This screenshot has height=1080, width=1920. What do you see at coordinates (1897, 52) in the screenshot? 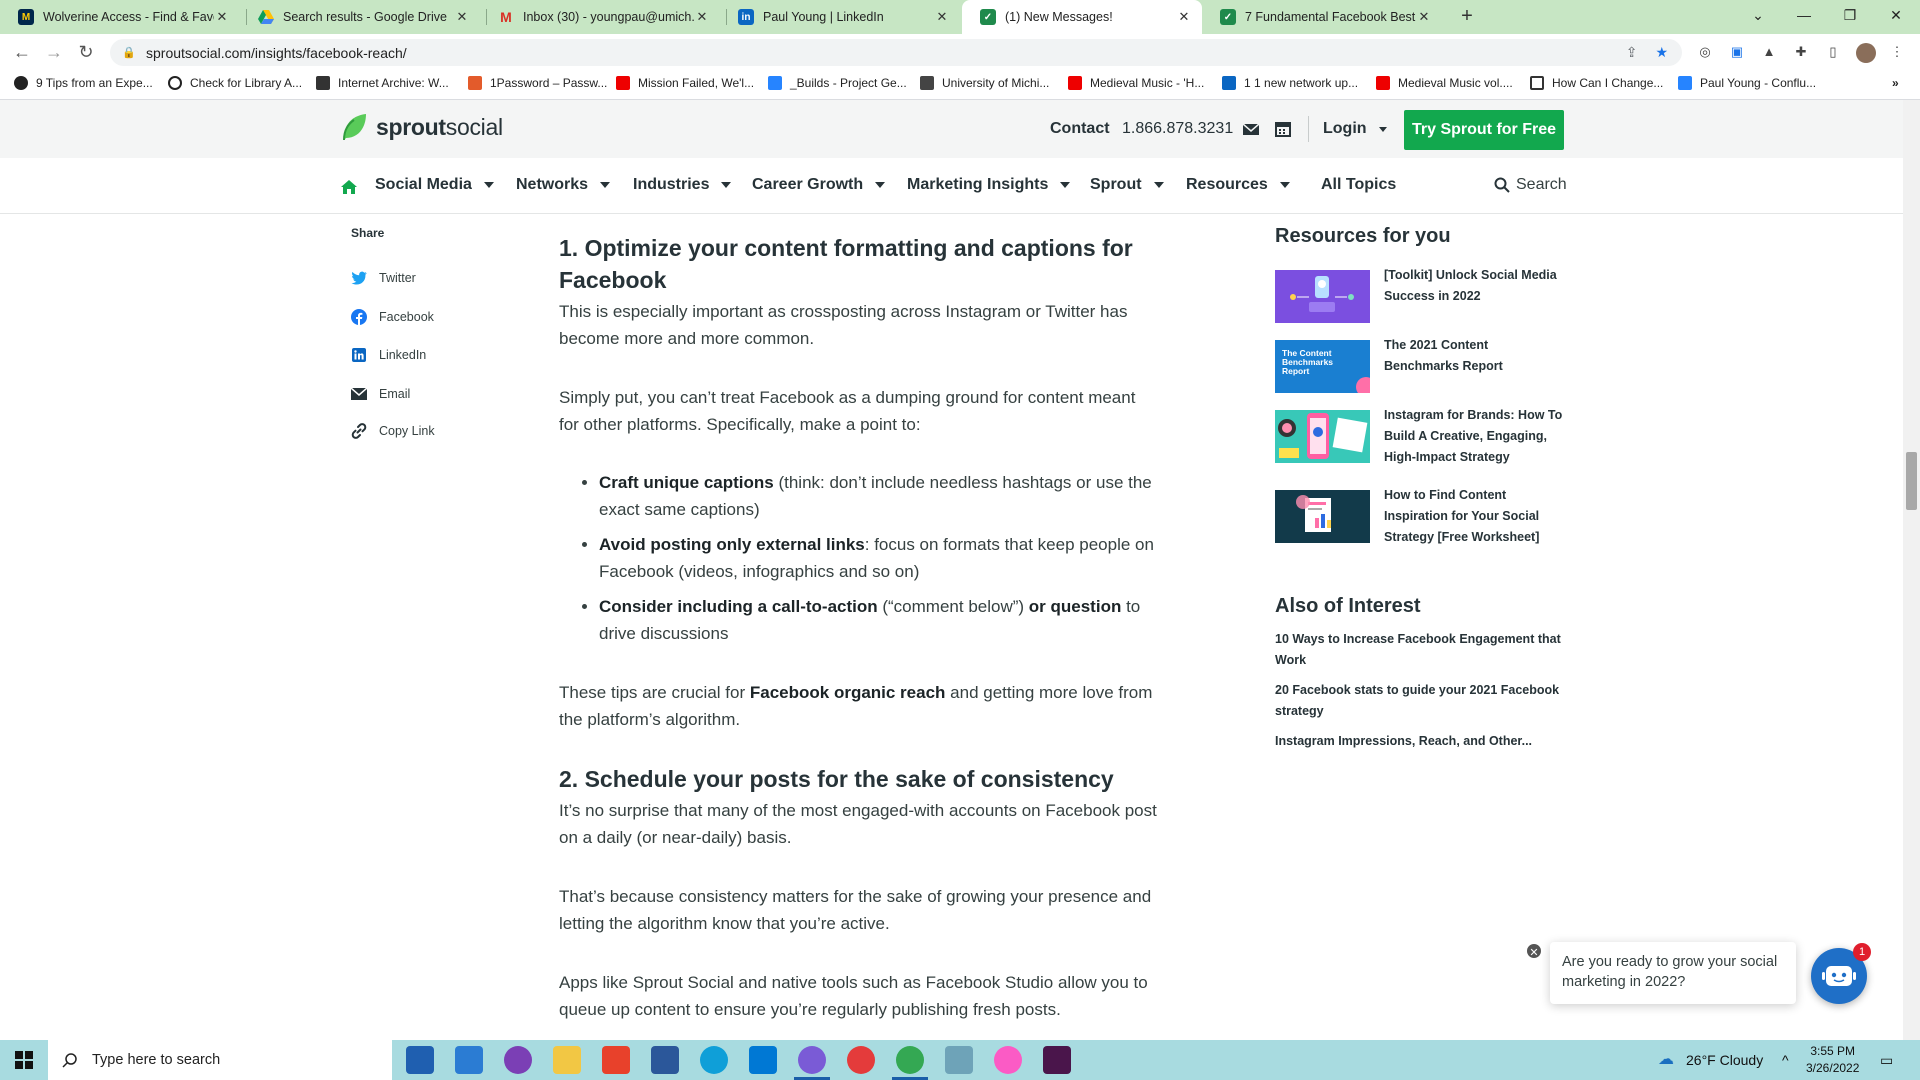
I see `menu-icon: ⋮` at bounding box center [1897, 52].